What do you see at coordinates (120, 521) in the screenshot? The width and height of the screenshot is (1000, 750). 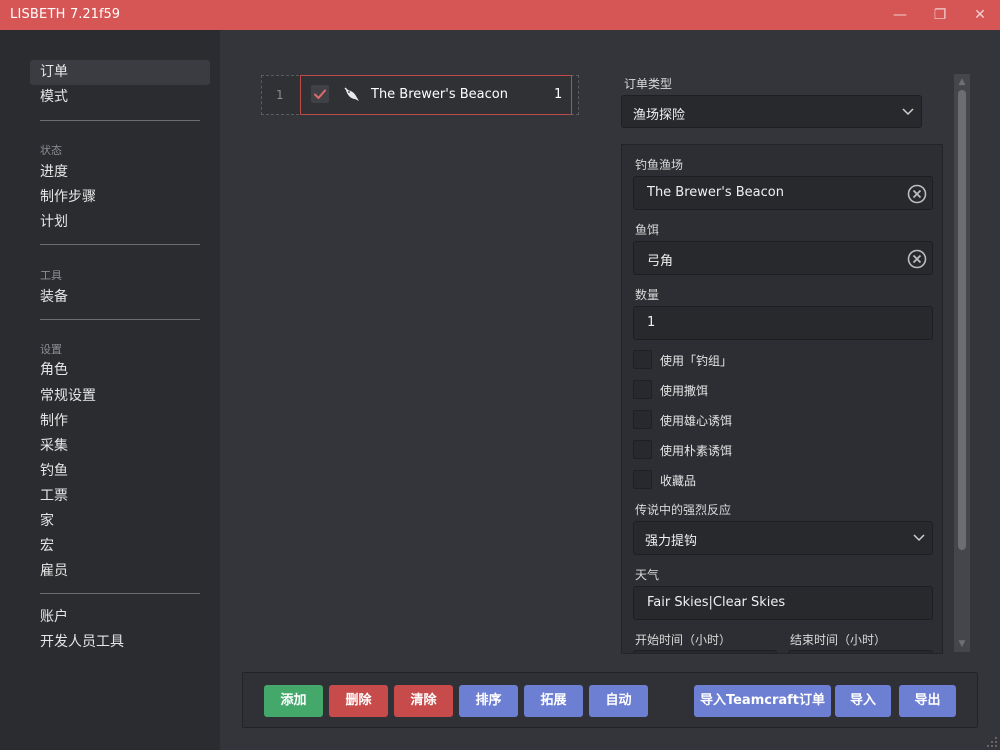 I see `sidebar-item-home: 家` at bounding box center [120, 521].